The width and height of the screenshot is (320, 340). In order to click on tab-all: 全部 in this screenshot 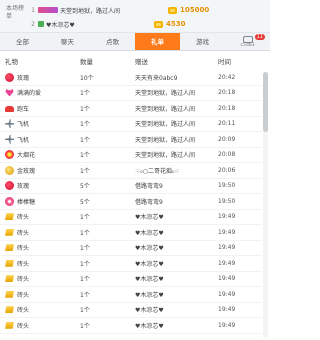, I will do `click(22, 41)`.